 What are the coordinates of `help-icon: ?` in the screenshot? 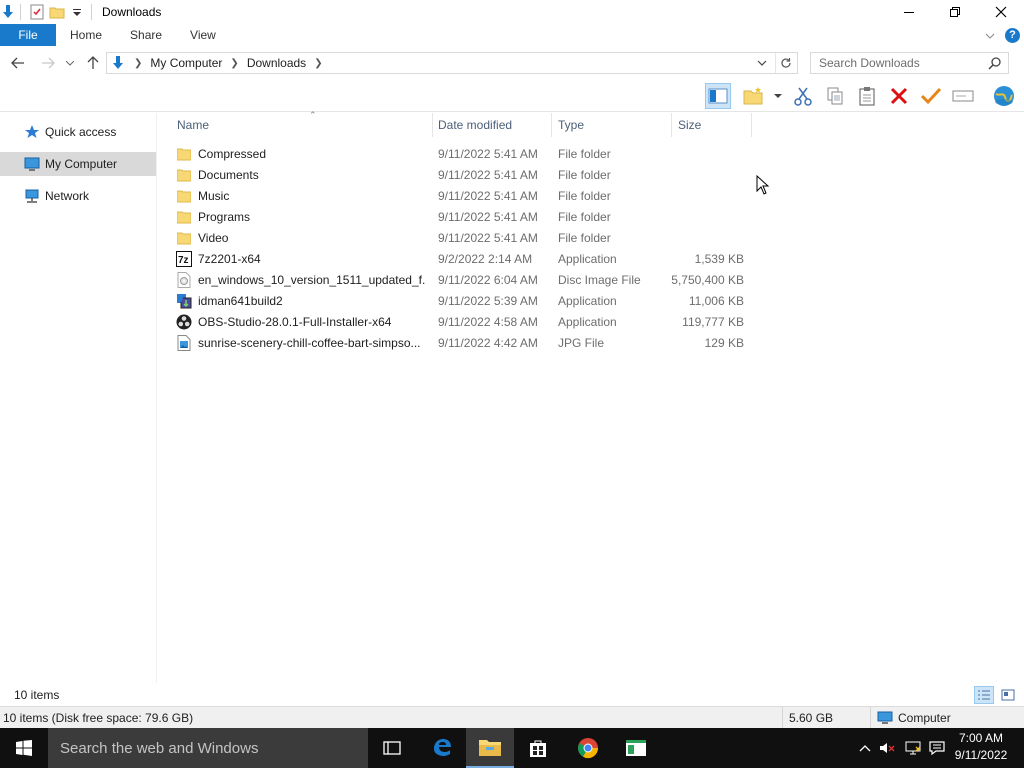 It's located at (1012, 35).